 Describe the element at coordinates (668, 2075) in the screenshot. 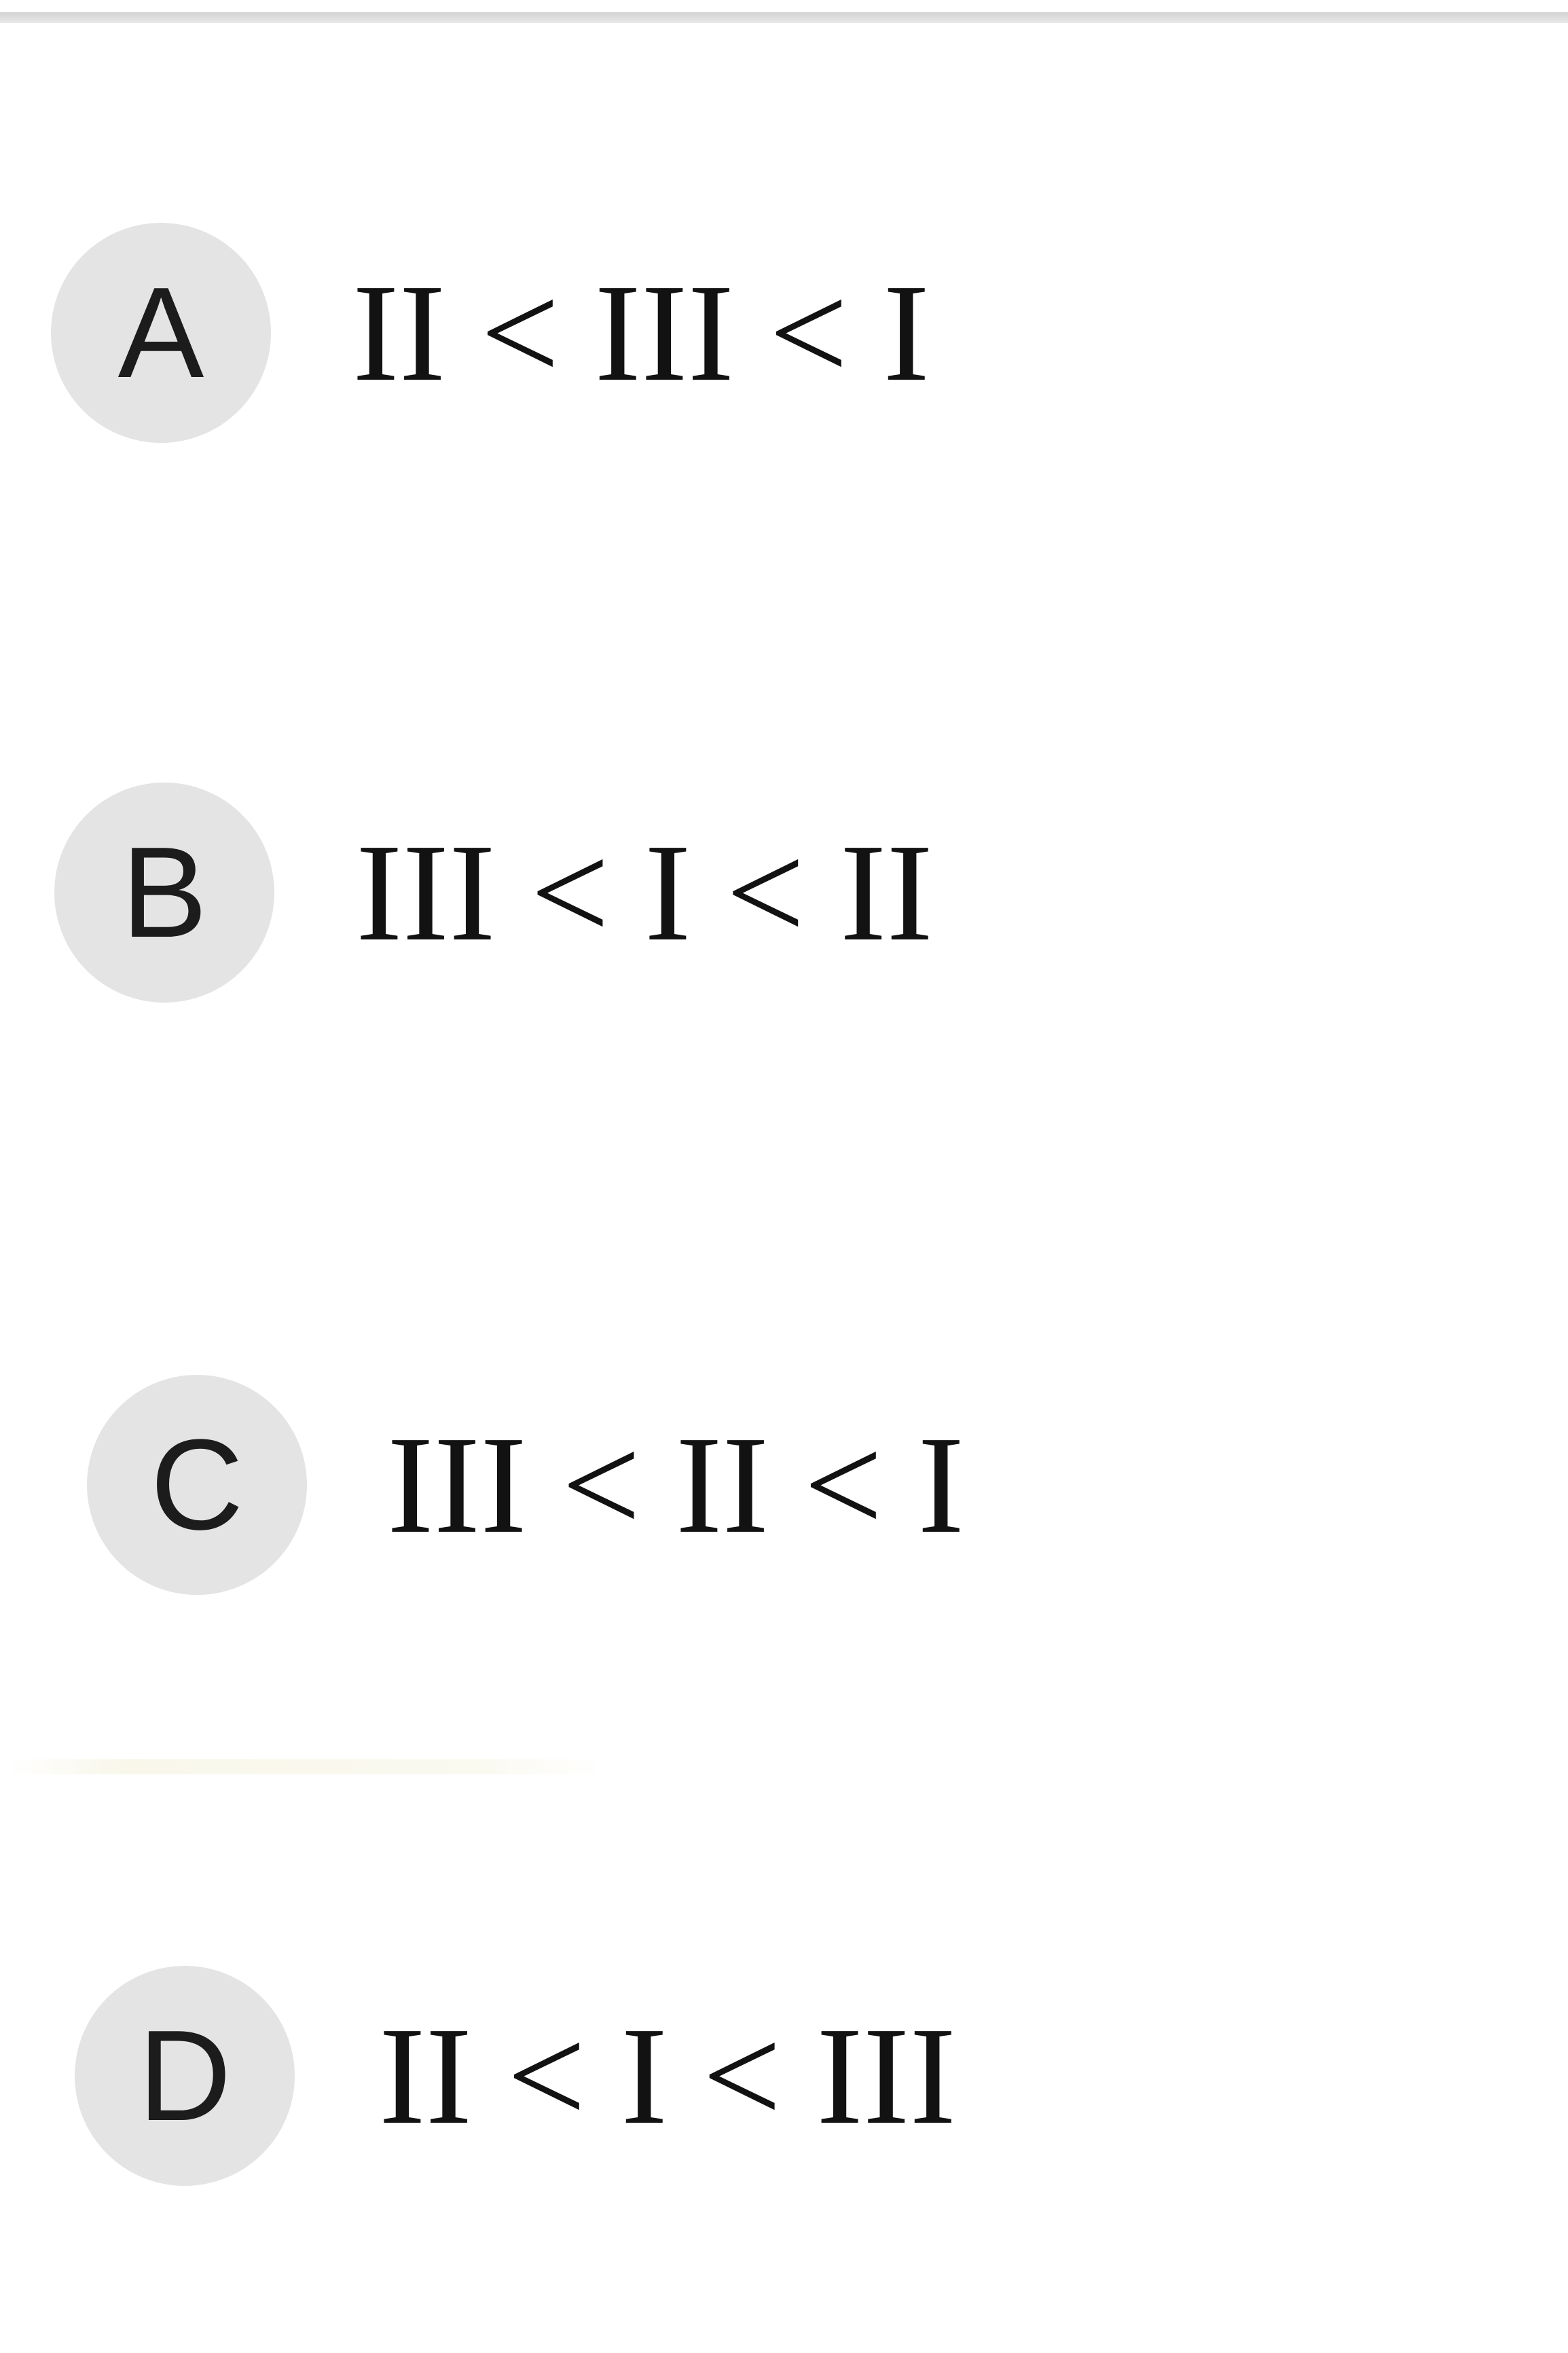

I see `option-text-d: II < I < III` at that location.